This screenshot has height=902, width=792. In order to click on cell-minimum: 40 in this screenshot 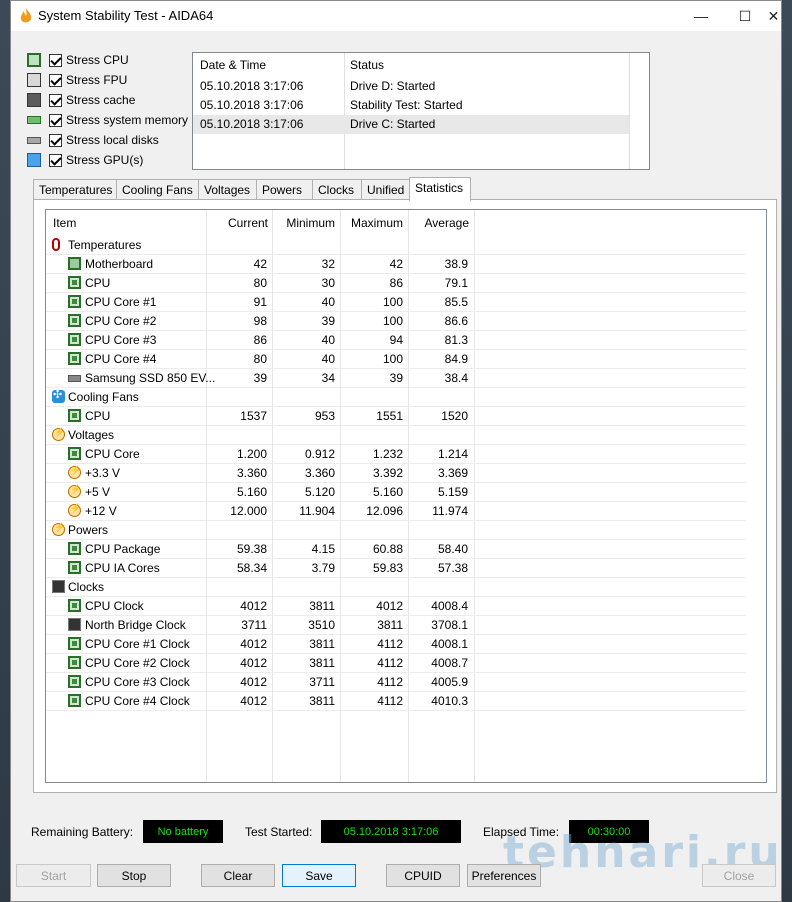, I will do `click(328, 359)`.